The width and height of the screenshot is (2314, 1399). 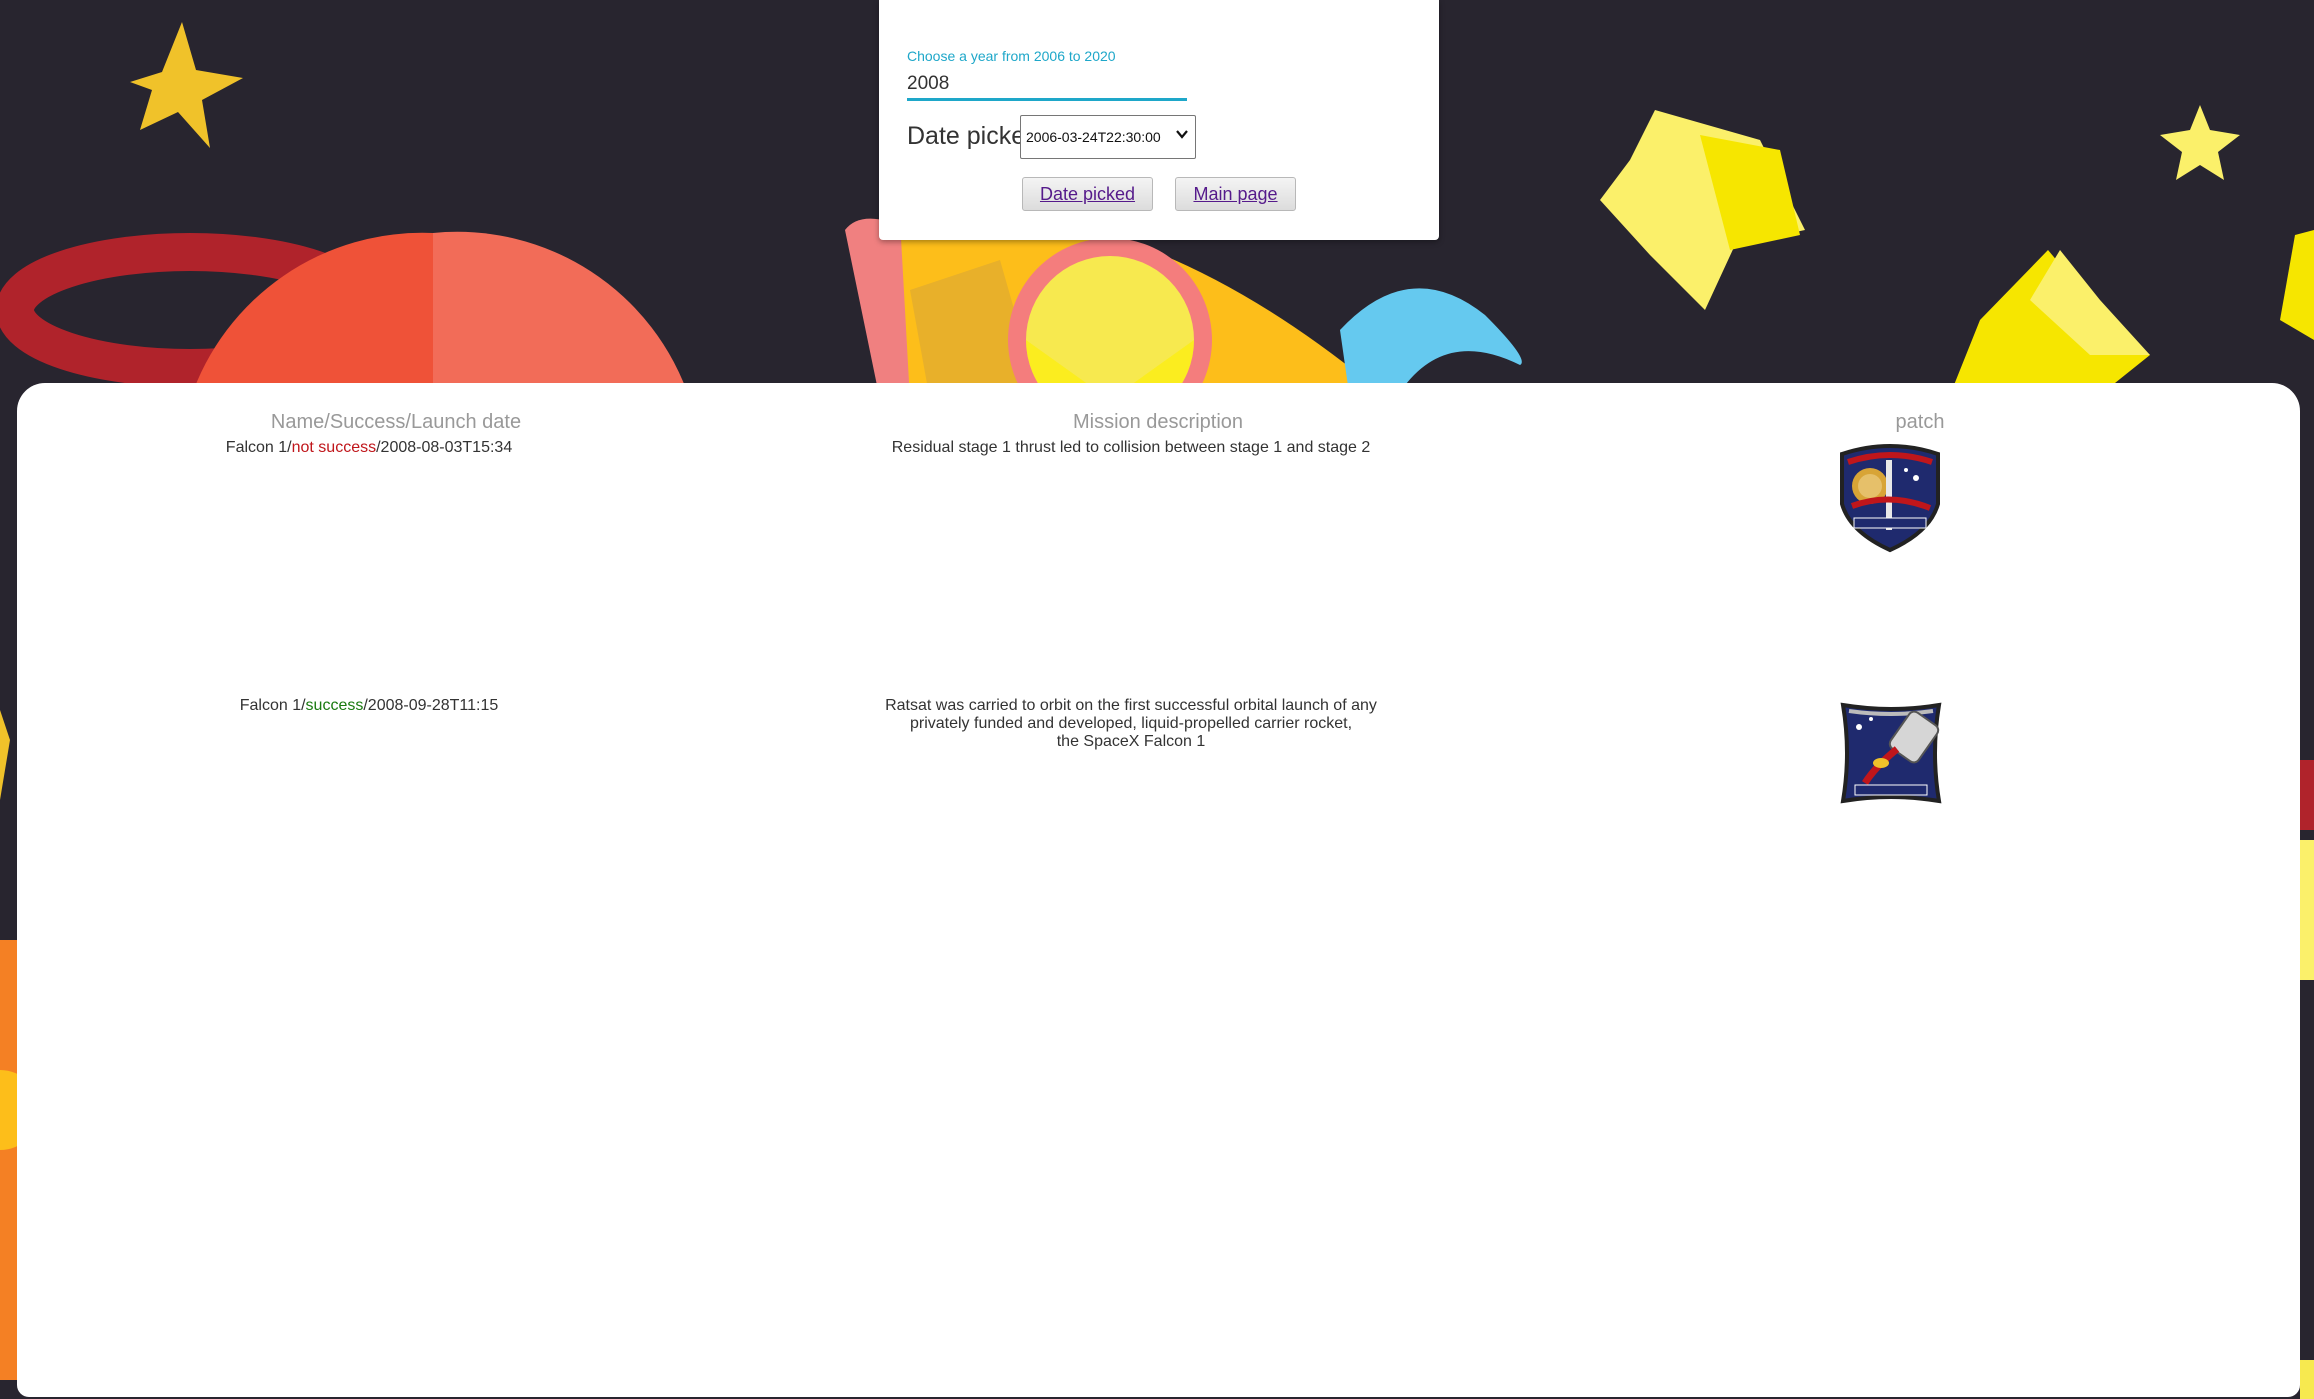 What do you see at coordinates (446, 447) in the screenshot?
I see `launch-date: 2008-08-03T15:34` at bounding box center [446, 447].